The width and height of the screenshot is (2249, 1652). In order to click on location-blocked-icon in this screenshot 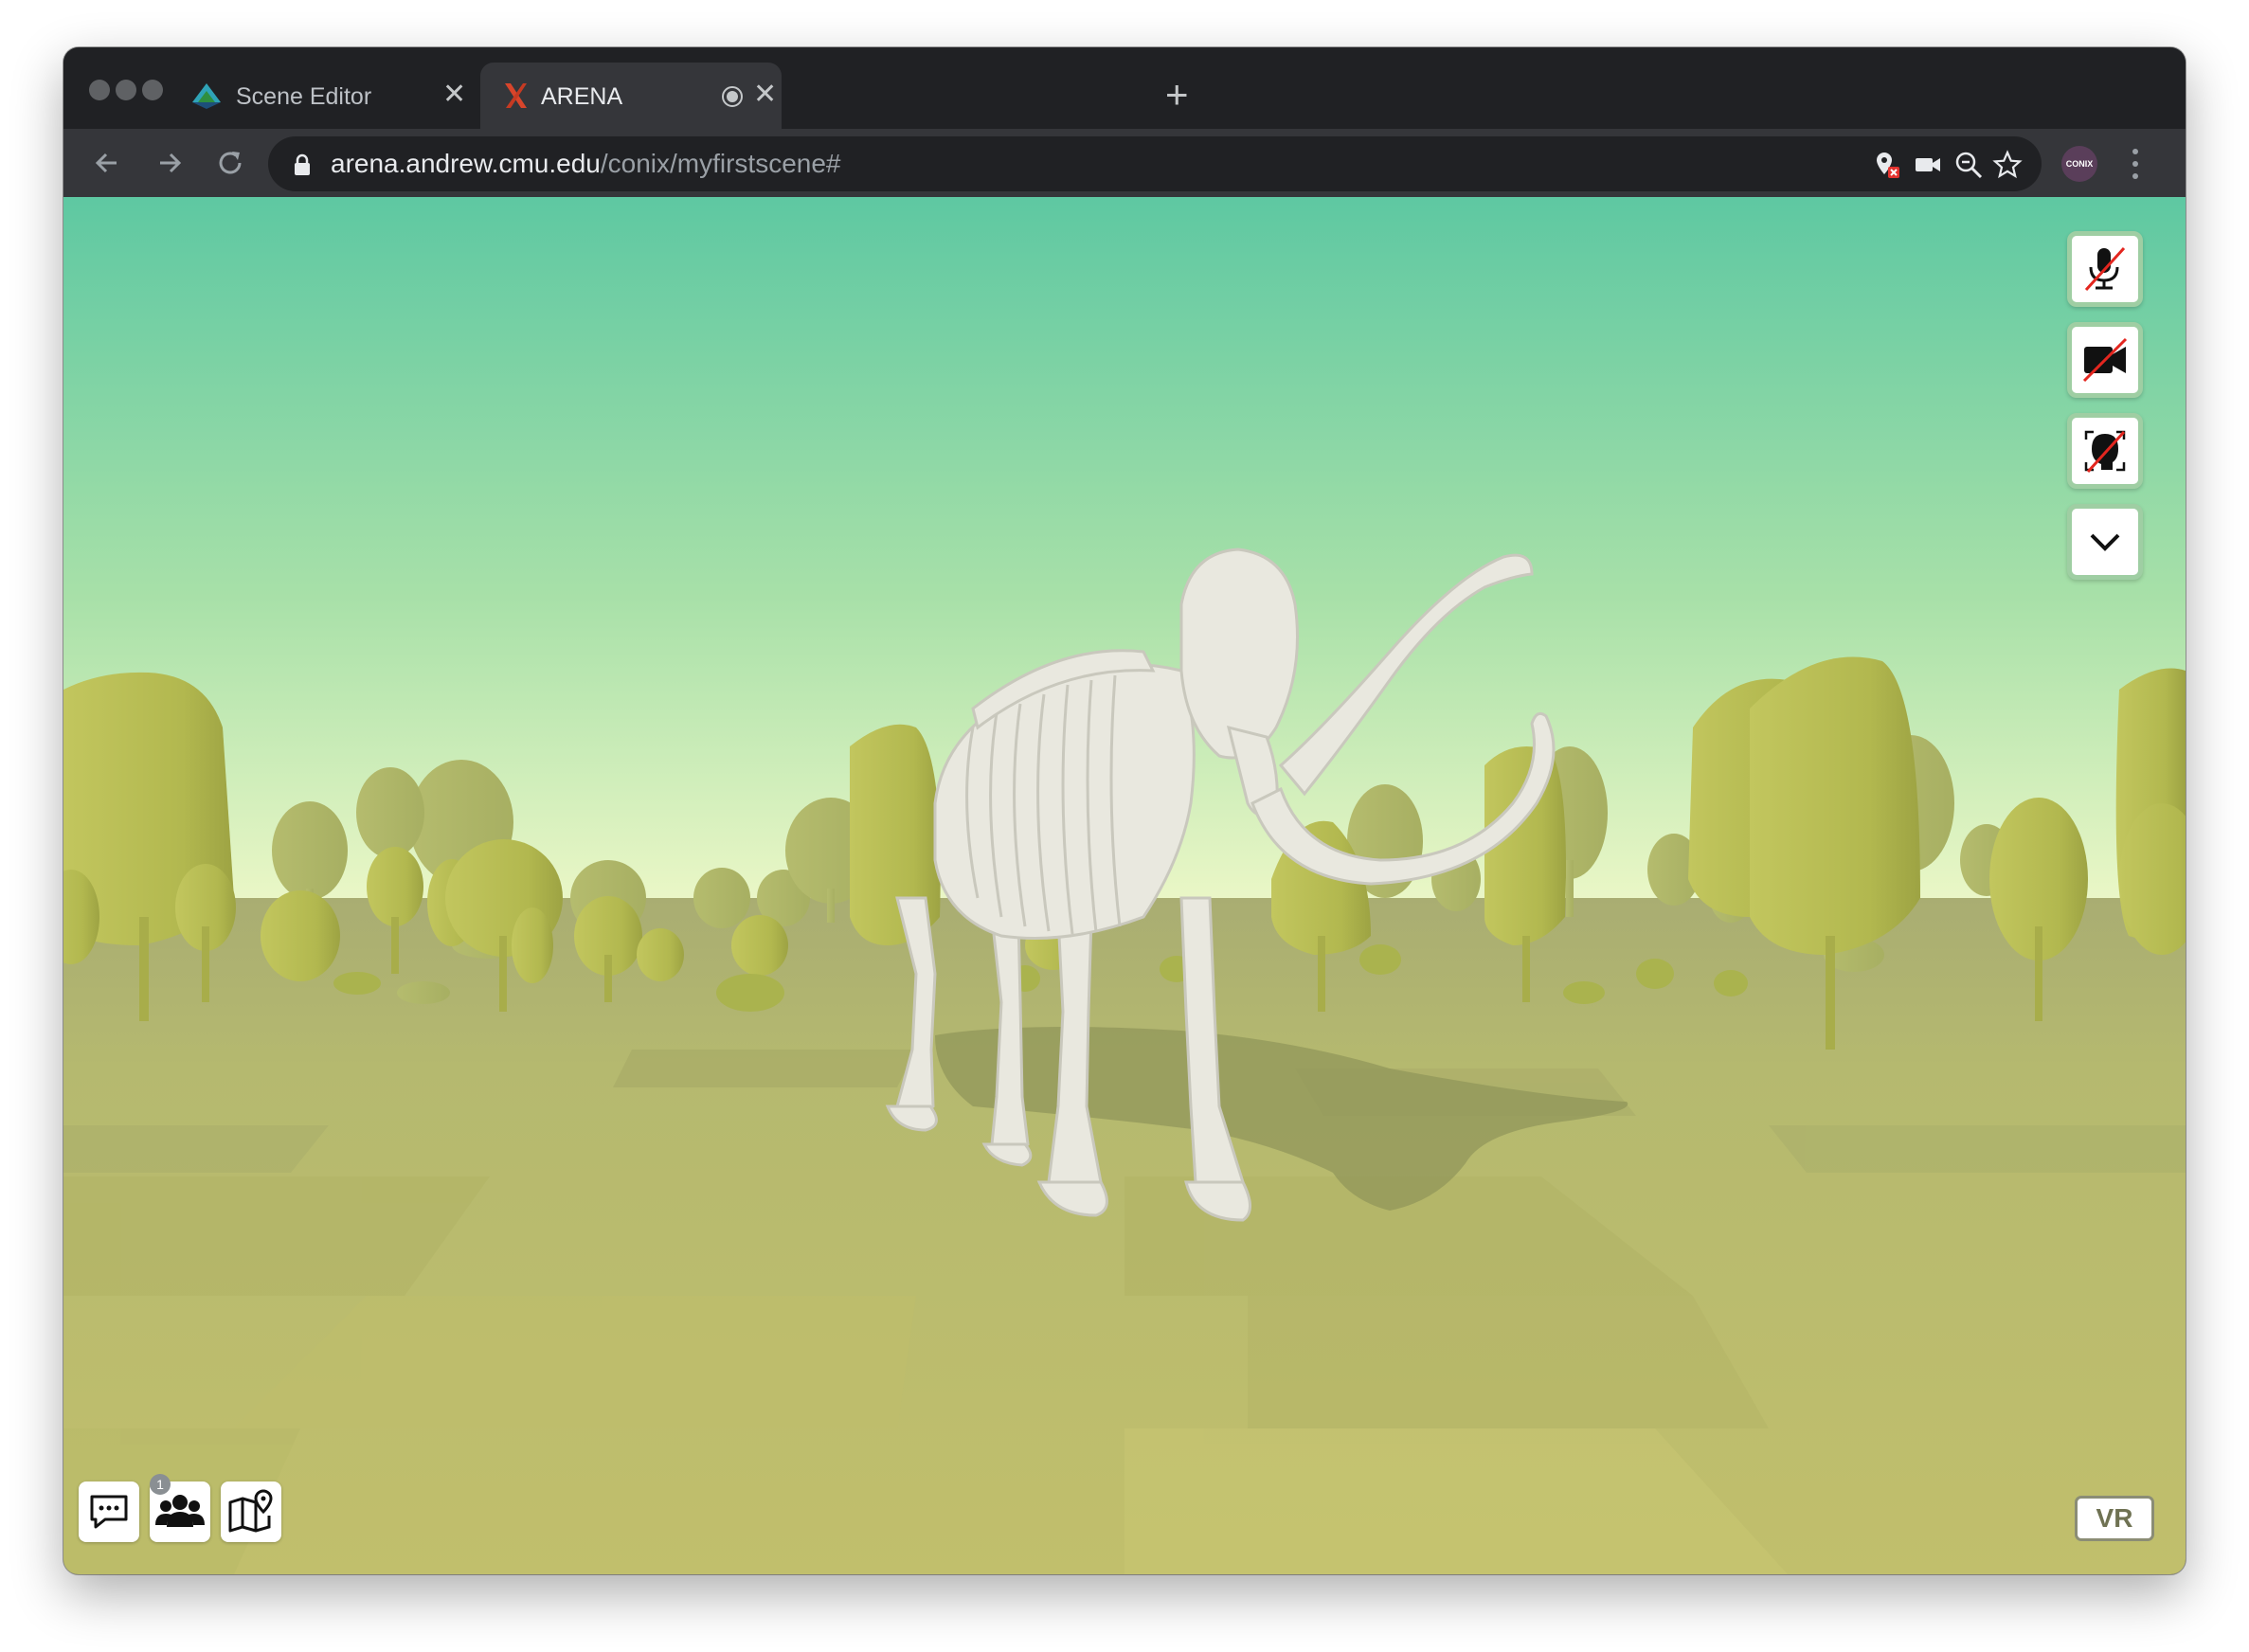, I will do `click(1886, 165)`.